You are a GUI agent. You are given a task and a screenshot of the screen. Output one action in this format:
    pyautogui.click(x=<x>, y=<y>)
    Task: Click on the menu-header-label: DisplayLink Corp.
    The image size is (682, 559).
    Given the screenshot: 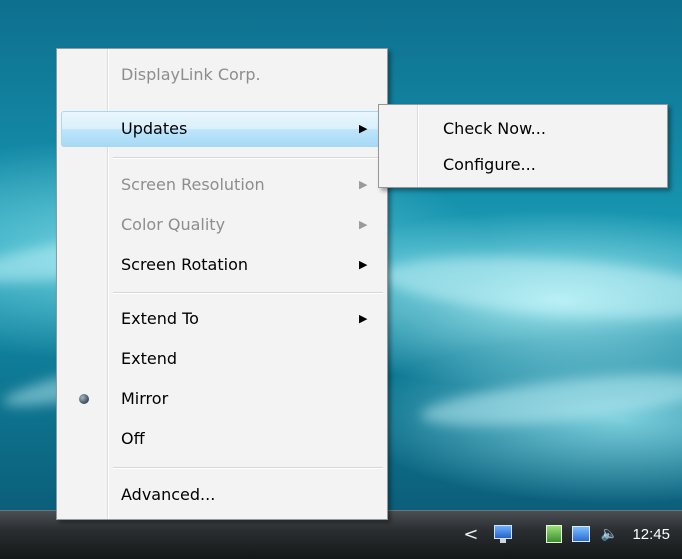 What is the action you would take?
    pyautogui.click(x=191, y=74)
    